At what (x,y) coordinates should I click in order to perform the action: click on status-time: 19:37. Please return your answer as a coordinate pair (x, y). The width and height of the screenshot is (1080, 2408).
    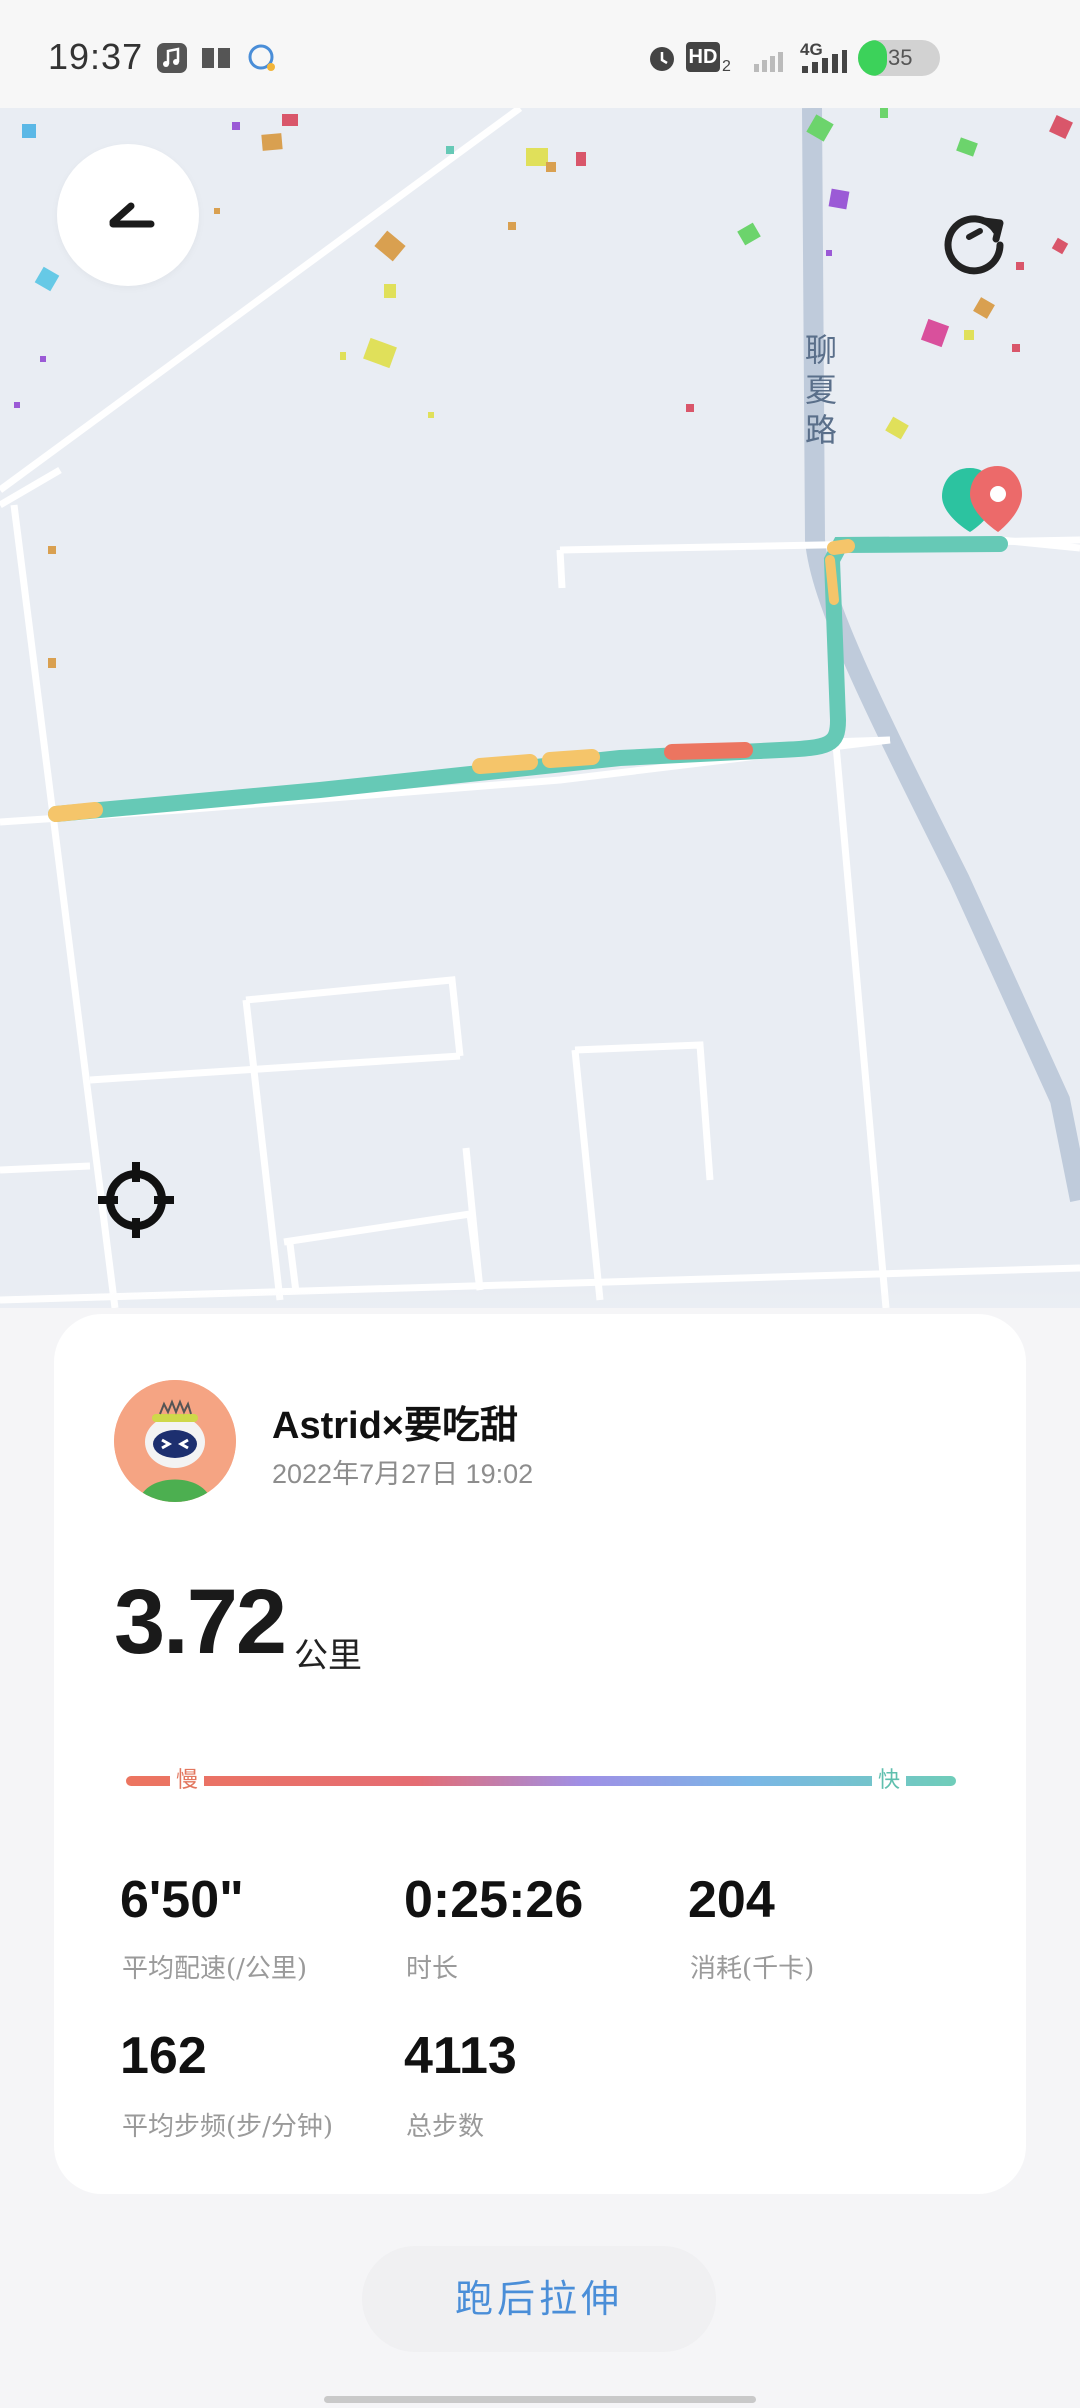
    Looking at the image, I should click on (96, 56).